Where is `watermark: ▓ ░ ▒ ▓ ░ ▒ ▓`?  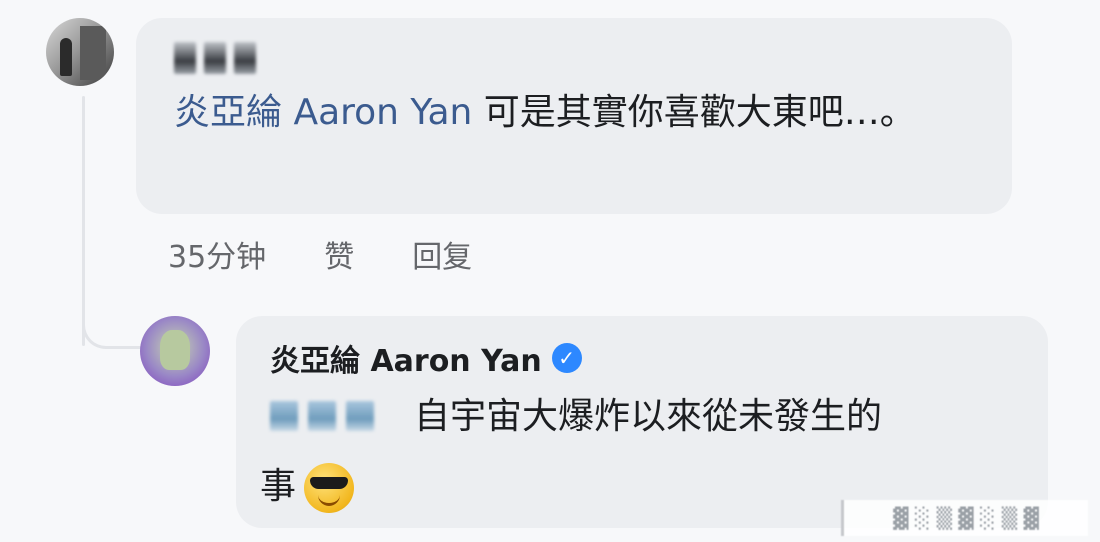 watermark: ▓ ░ ▒ ▓ ░ ▒ ▓ is located at coordinates (964, 518).